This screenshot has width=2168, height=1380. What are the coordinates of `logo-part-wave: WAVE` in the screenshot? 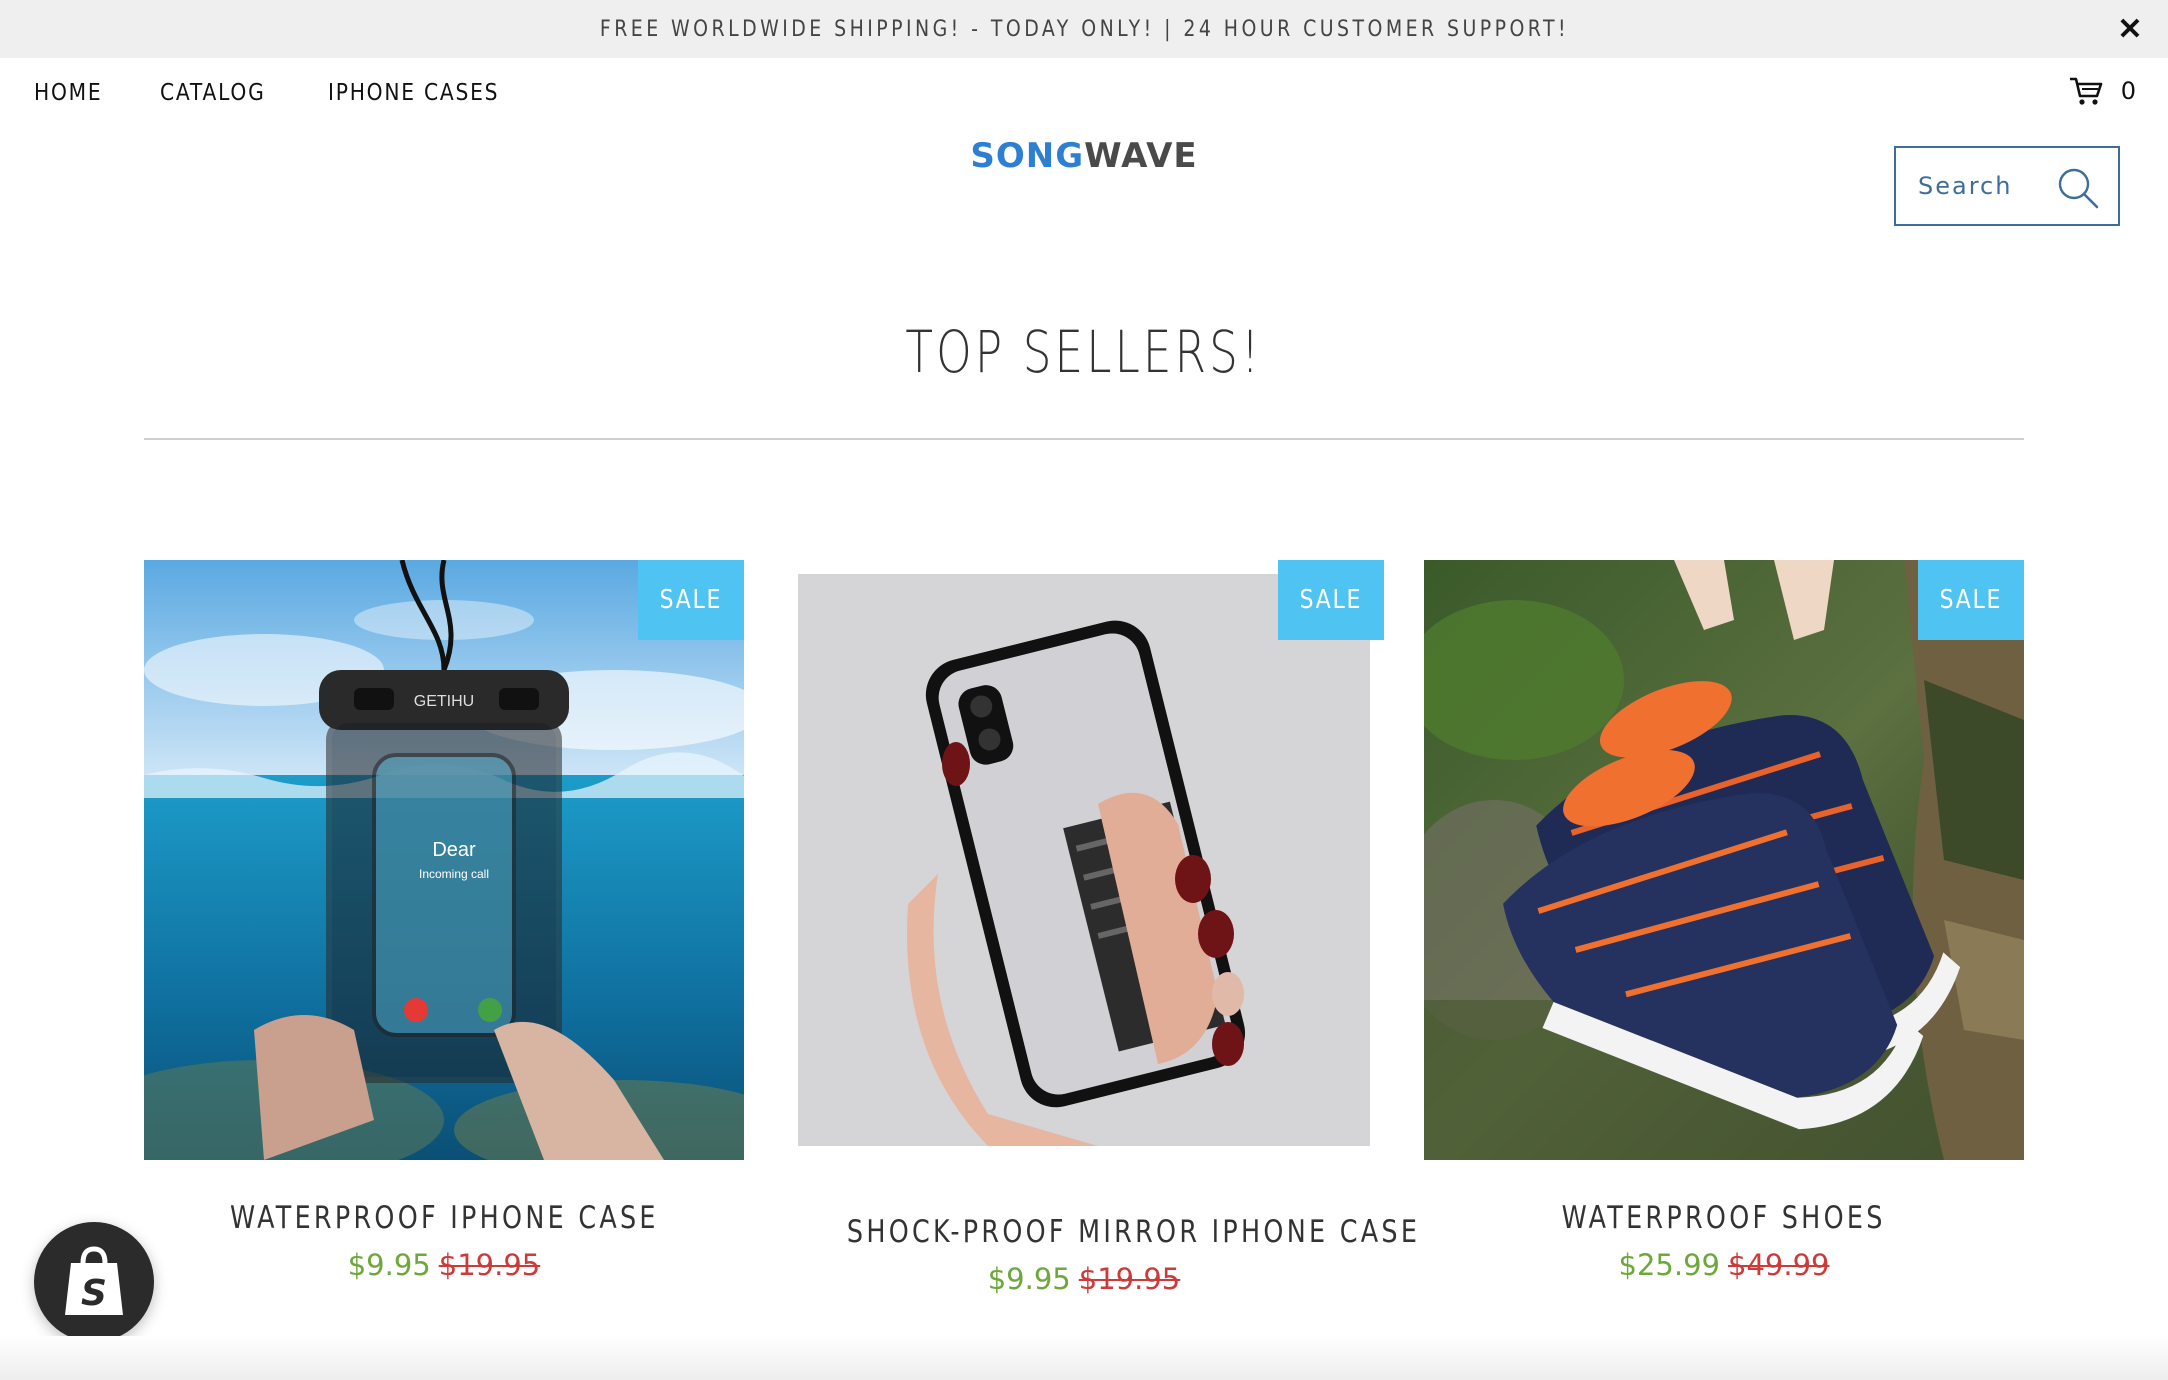 It's located at (1141, 156).